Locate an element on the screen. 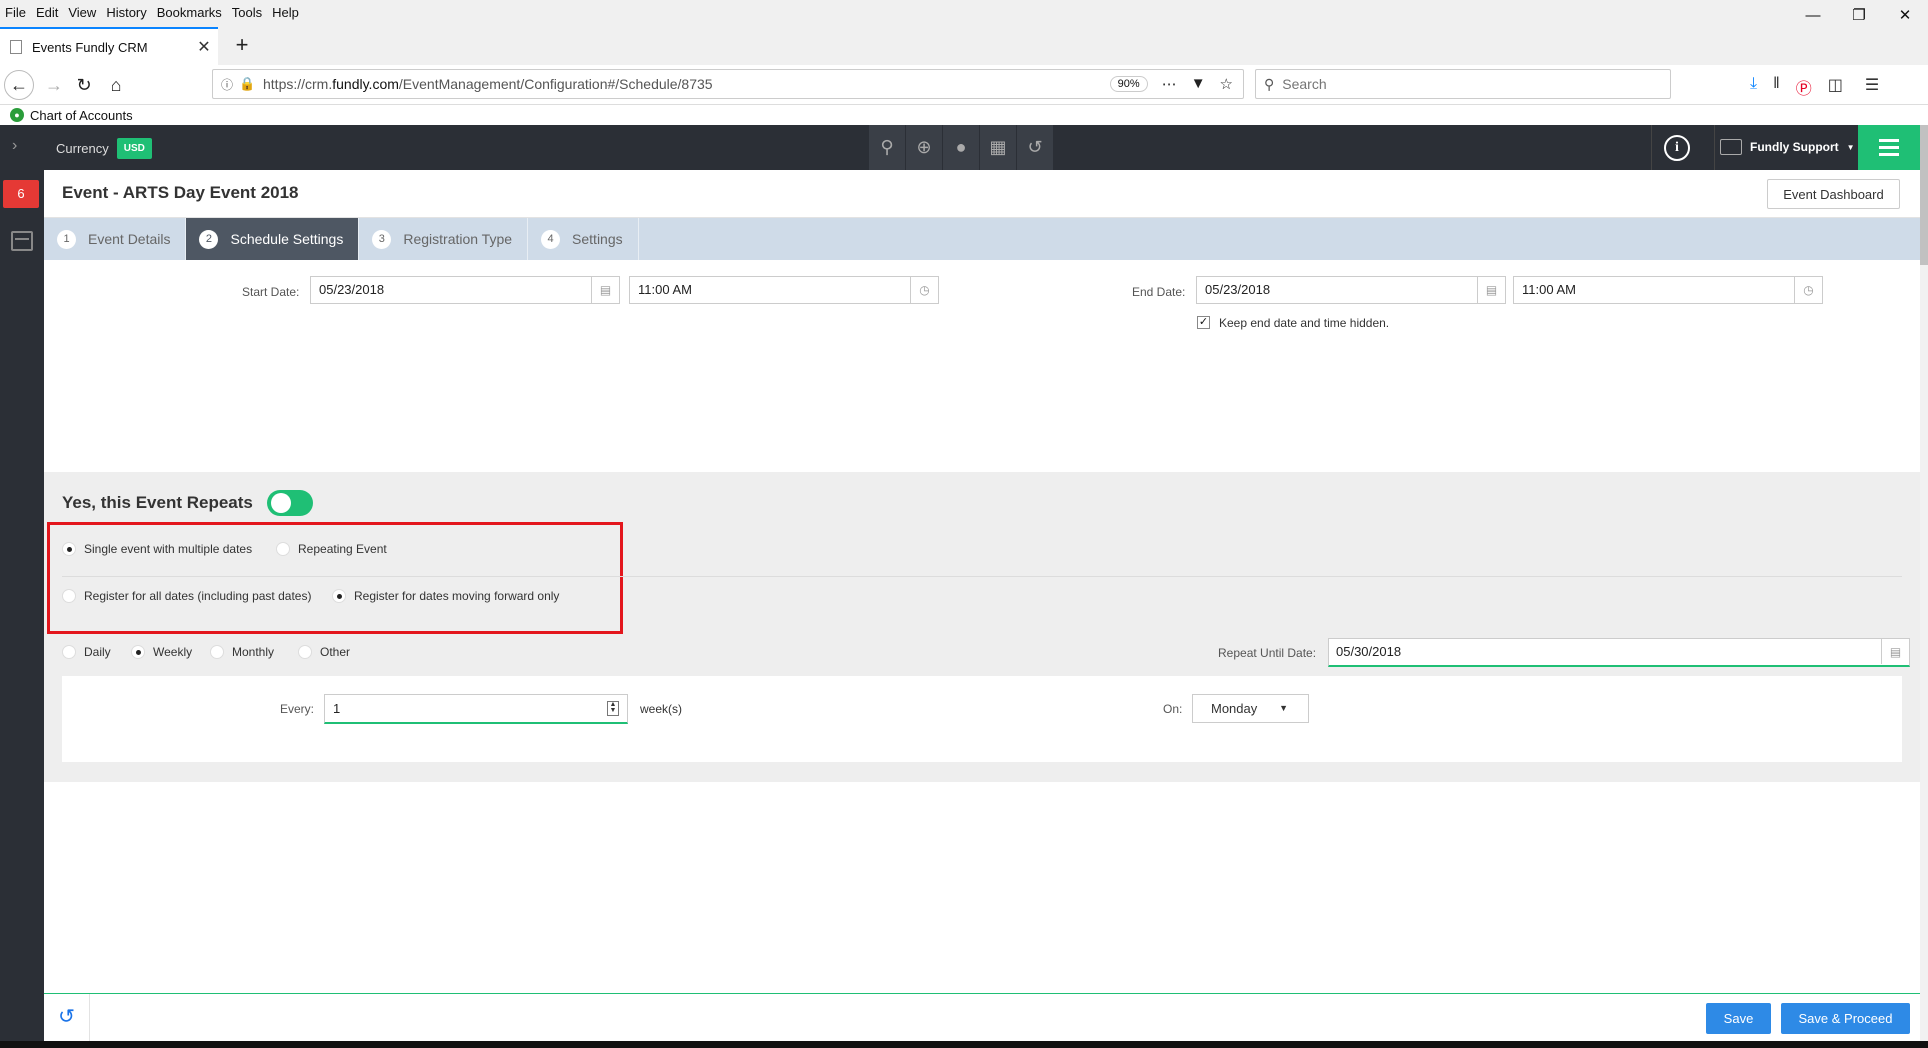 The image size is (1928, 1048). home-icon: ⌂ is located at coordinates (116, 85).